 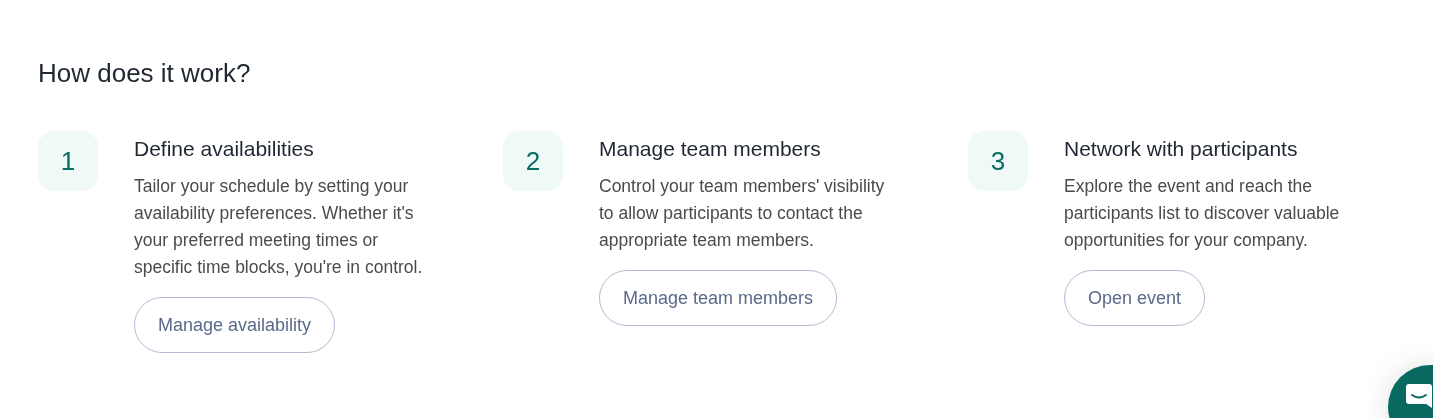 I want to click on step-number: 3, so click(x=998, y=161).